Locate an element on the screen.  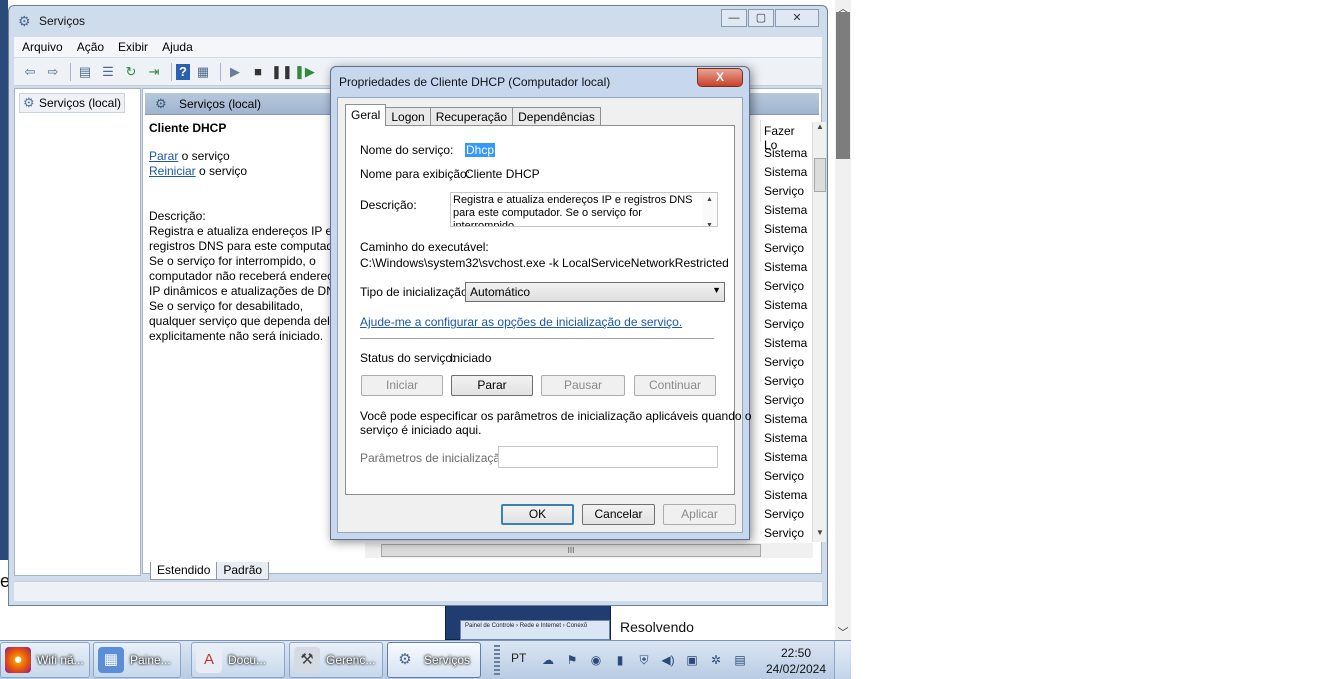
tab-dependencias: Dependências is located at coordinates (556, 116).